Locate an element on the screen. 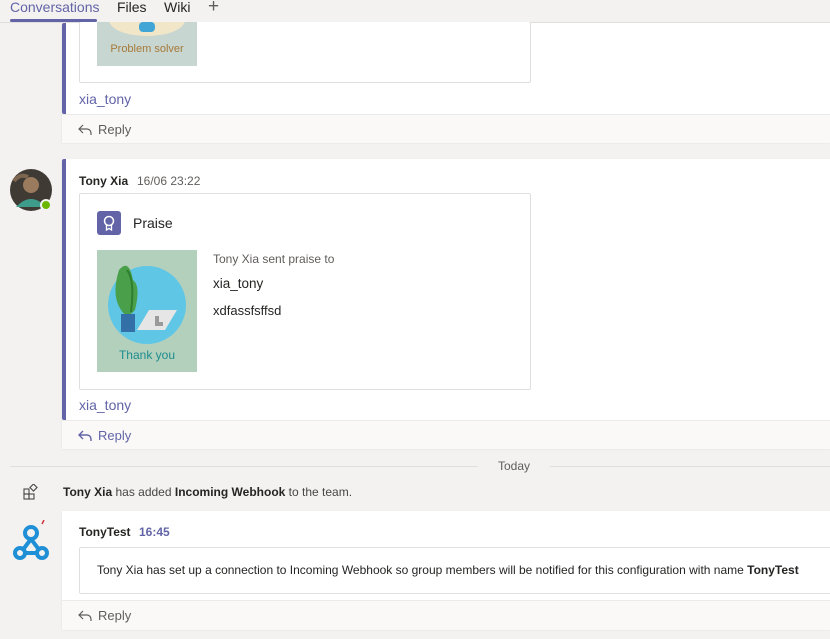 This screenshot has height=639, width=830. date-divider-label: Today is located at coordinates (514, 466).